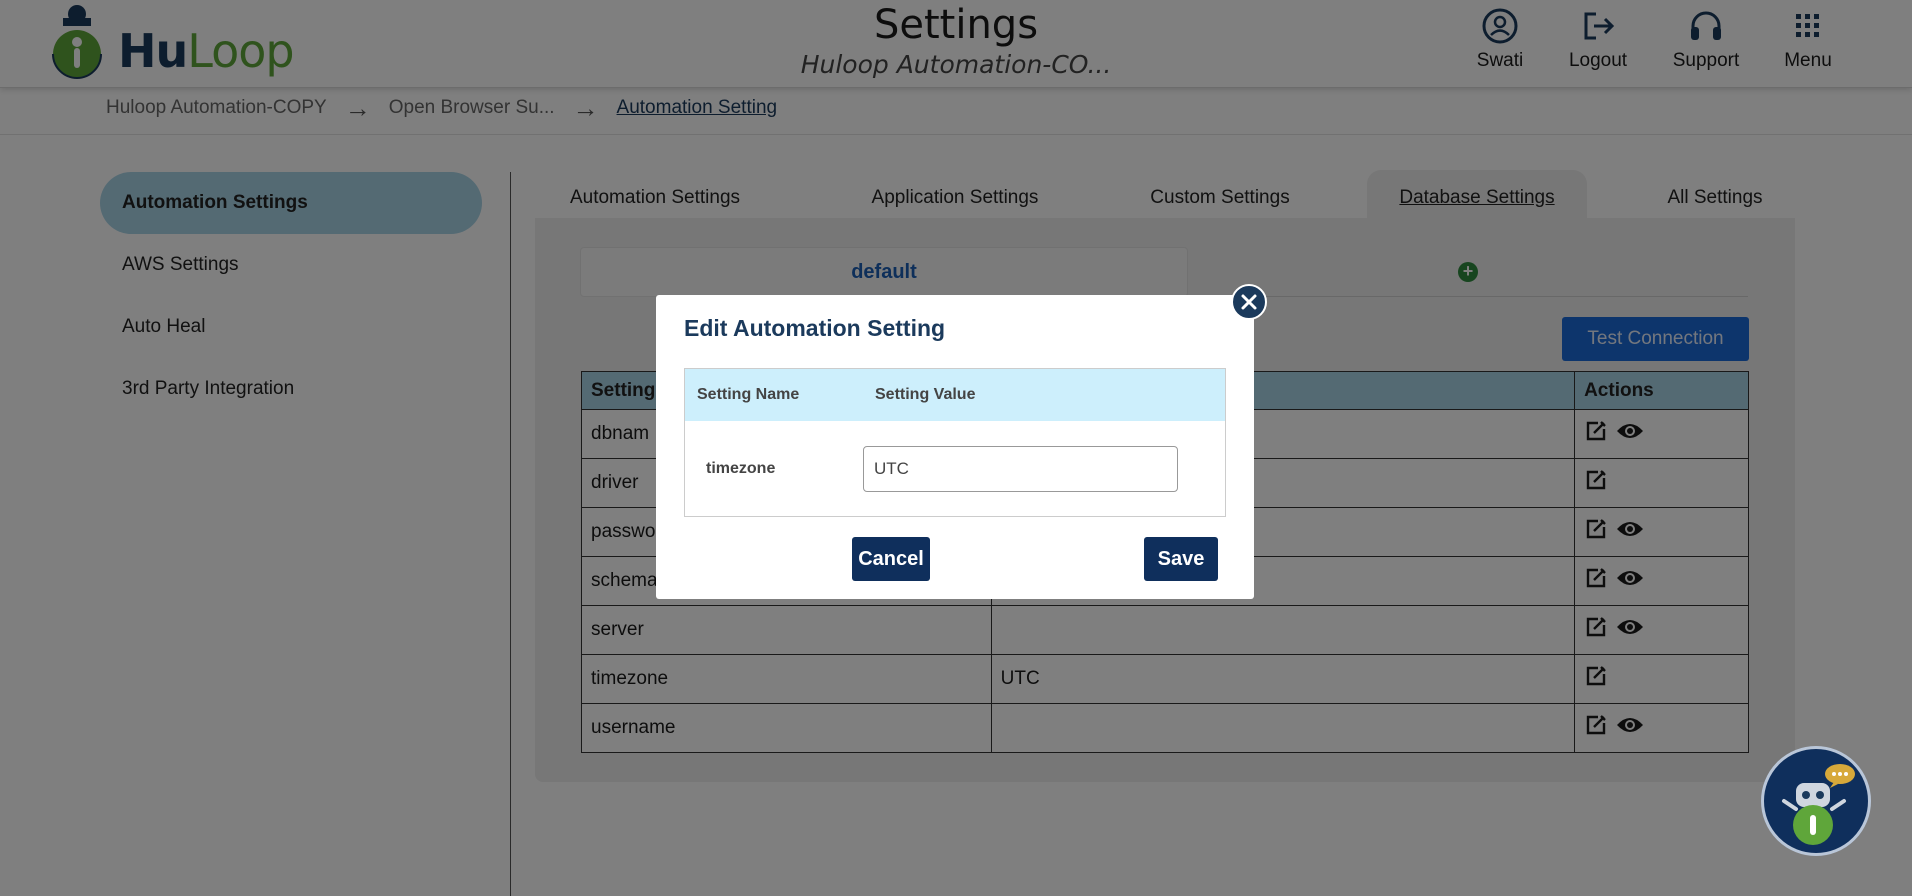 Image resolution: width=1912 pixels, height=896 pixels. Describe the element at coordinates (741, 468) in the screenshot. I see `setting-name: timezone` at that location.